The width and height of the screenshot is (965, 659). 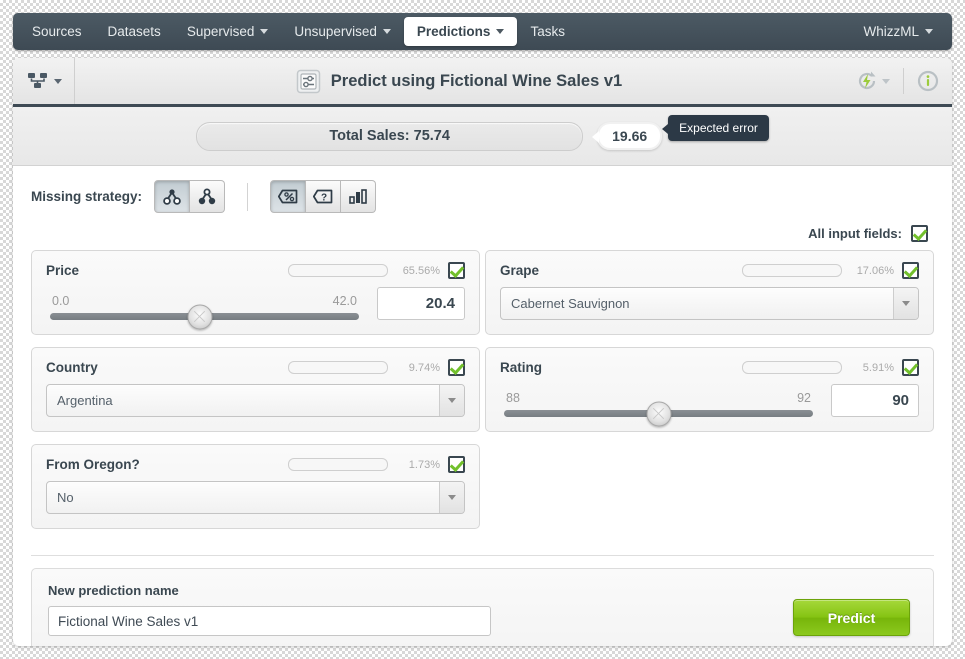 I want to click on view-histogram, so click(x=359, y=196).